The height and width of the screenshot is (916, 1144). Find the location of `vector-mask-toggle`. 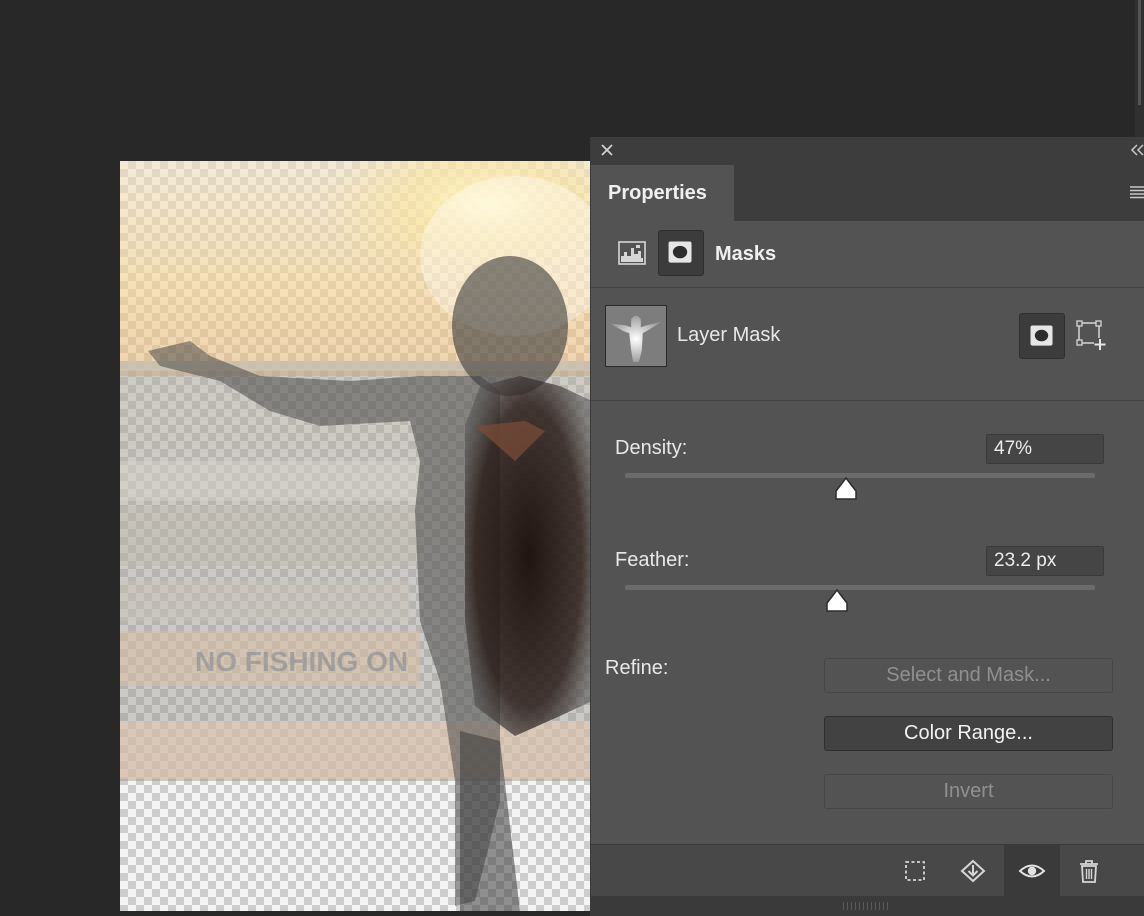

vector-mask-toggle is located at coordinates (681, 253).